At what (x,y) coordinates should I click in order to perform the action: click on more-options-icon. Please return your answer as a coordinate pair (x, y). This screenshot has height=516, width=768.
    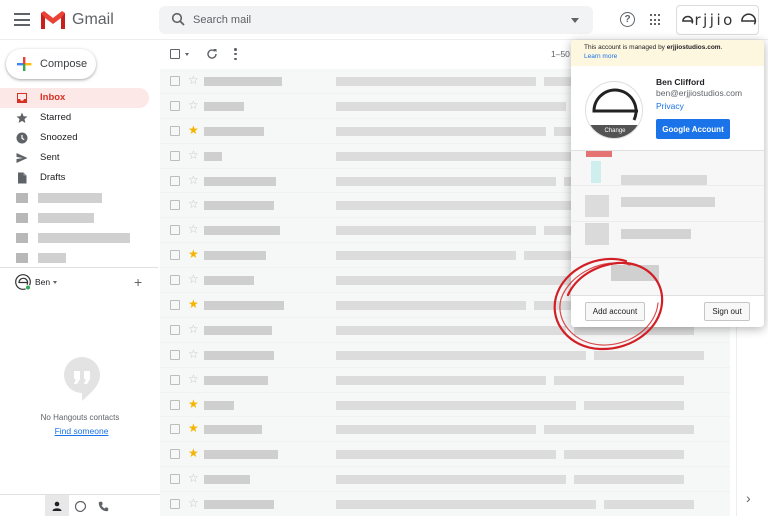
    Looking at the image, I should click on (235, 54).